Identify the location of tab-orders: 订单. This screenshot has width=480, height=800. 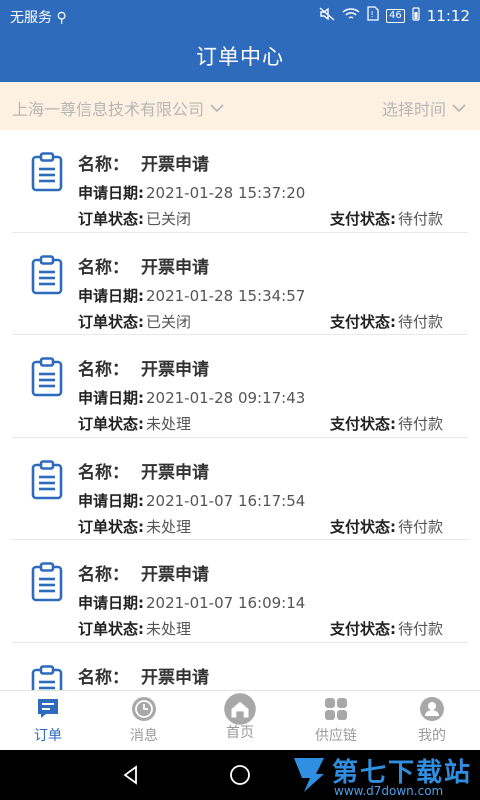
(48, 720).